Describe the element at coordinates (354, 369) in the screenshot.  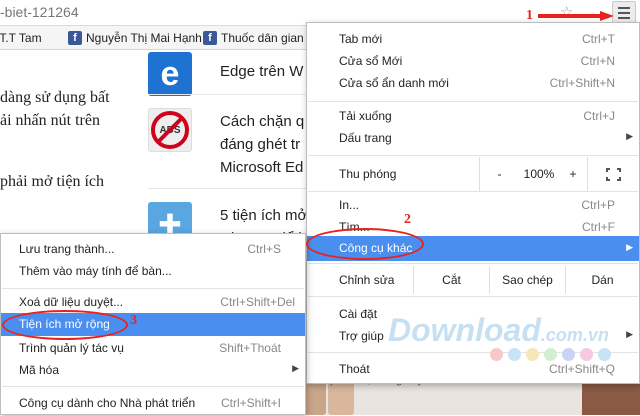
I see `menu-item-label: Thoát` at that location.